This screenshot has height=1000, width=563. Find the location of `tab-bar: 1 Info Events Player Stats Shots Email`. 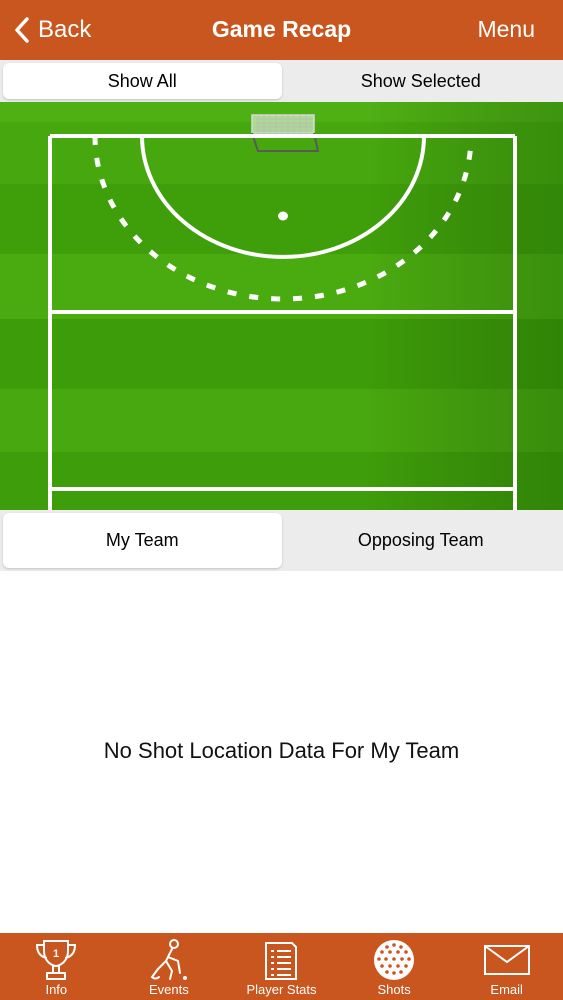

tab-bar: 1 Info Events Player Stats Shots Email is located at coordinates (281, 966).